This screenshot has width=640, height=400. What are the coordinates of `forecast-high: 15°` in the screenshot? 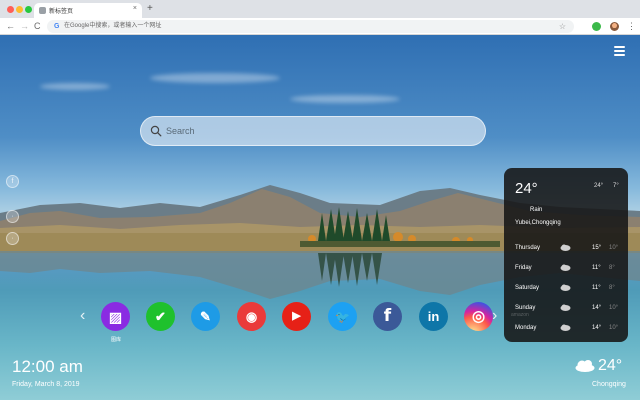 It's located at (597, 248).